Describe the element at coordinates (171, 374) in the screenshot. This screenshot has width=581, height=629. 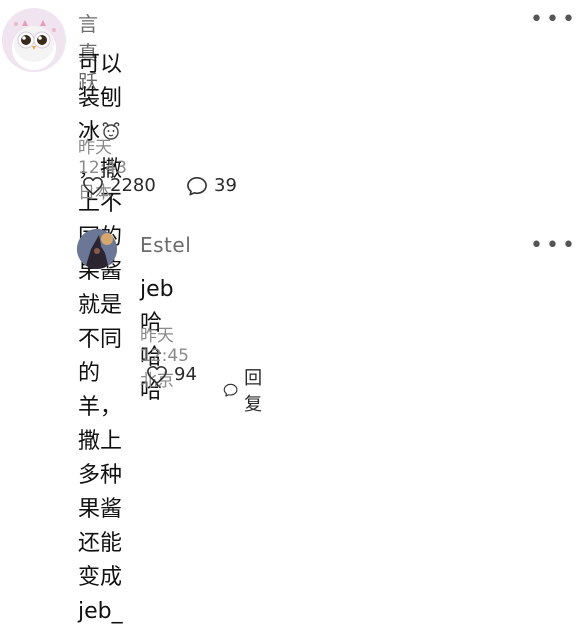
I see `like-button: 94` at that location.